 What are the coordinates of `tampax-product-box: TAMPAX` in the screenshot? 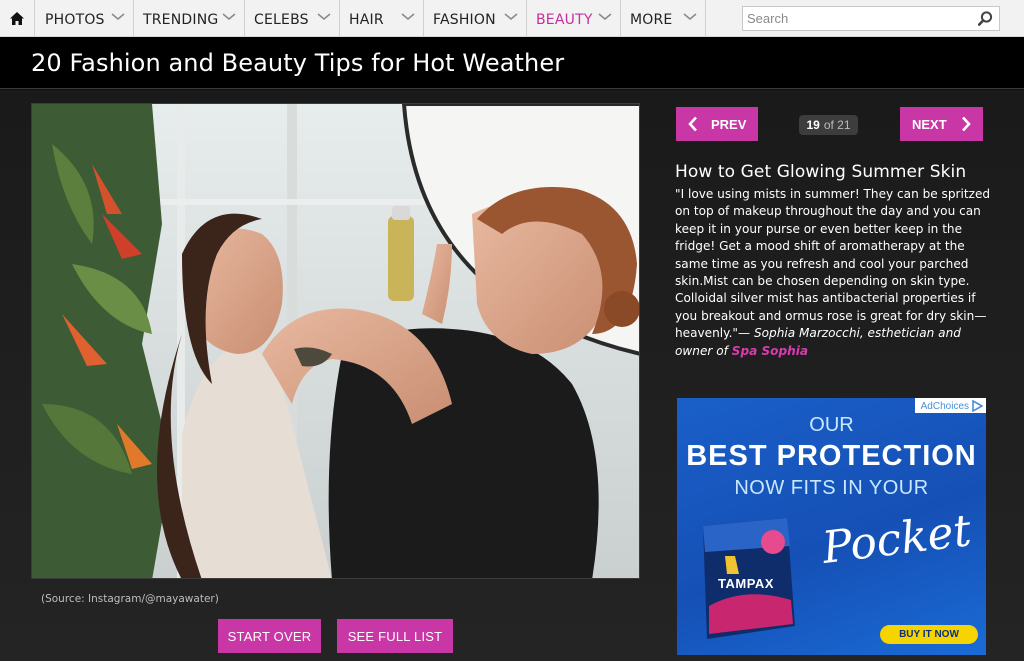 It's located at (746, 578).